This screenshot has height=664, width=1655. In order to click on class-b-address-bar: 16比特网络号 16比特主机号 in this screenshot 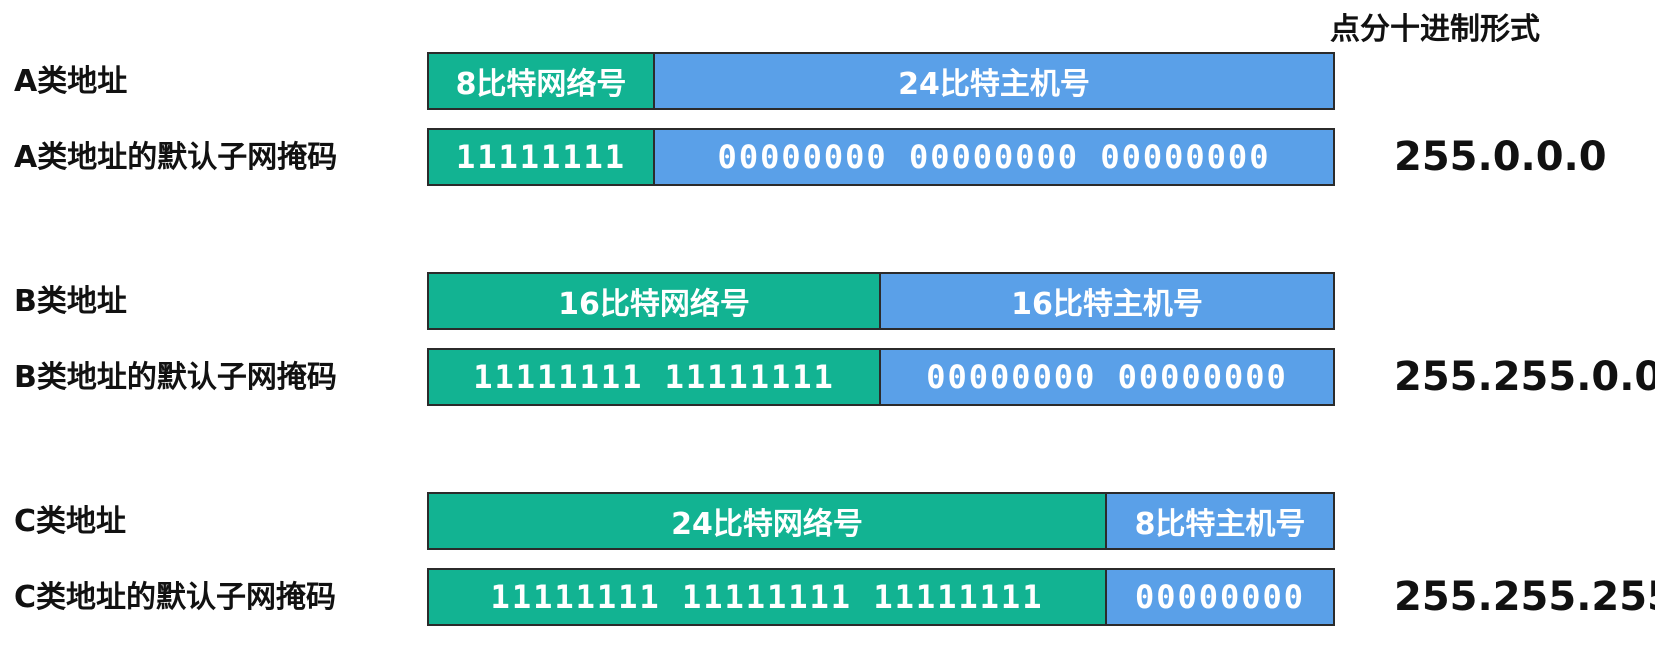, I will do `click(881, 301)`.